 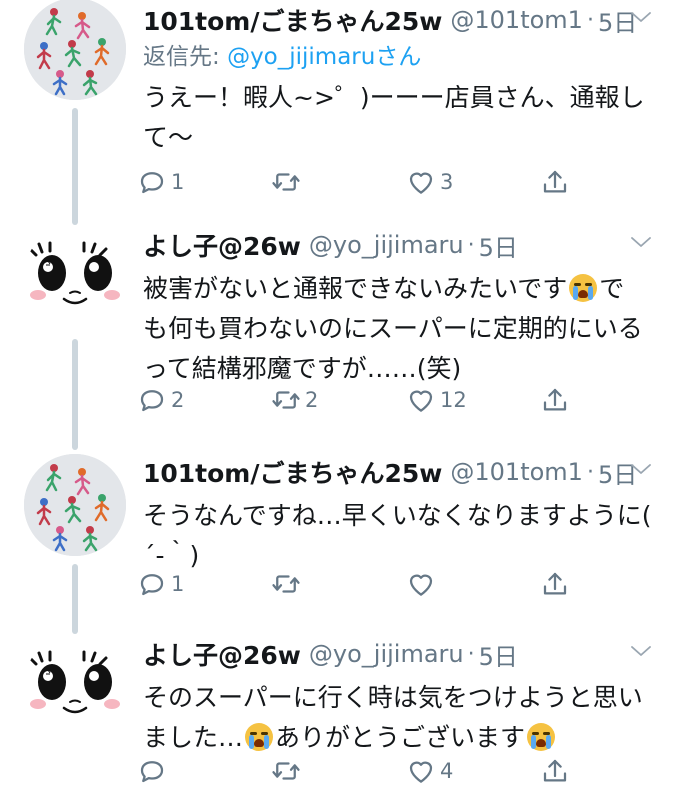 I want to click on reply-button, so click(x=154, y=771).